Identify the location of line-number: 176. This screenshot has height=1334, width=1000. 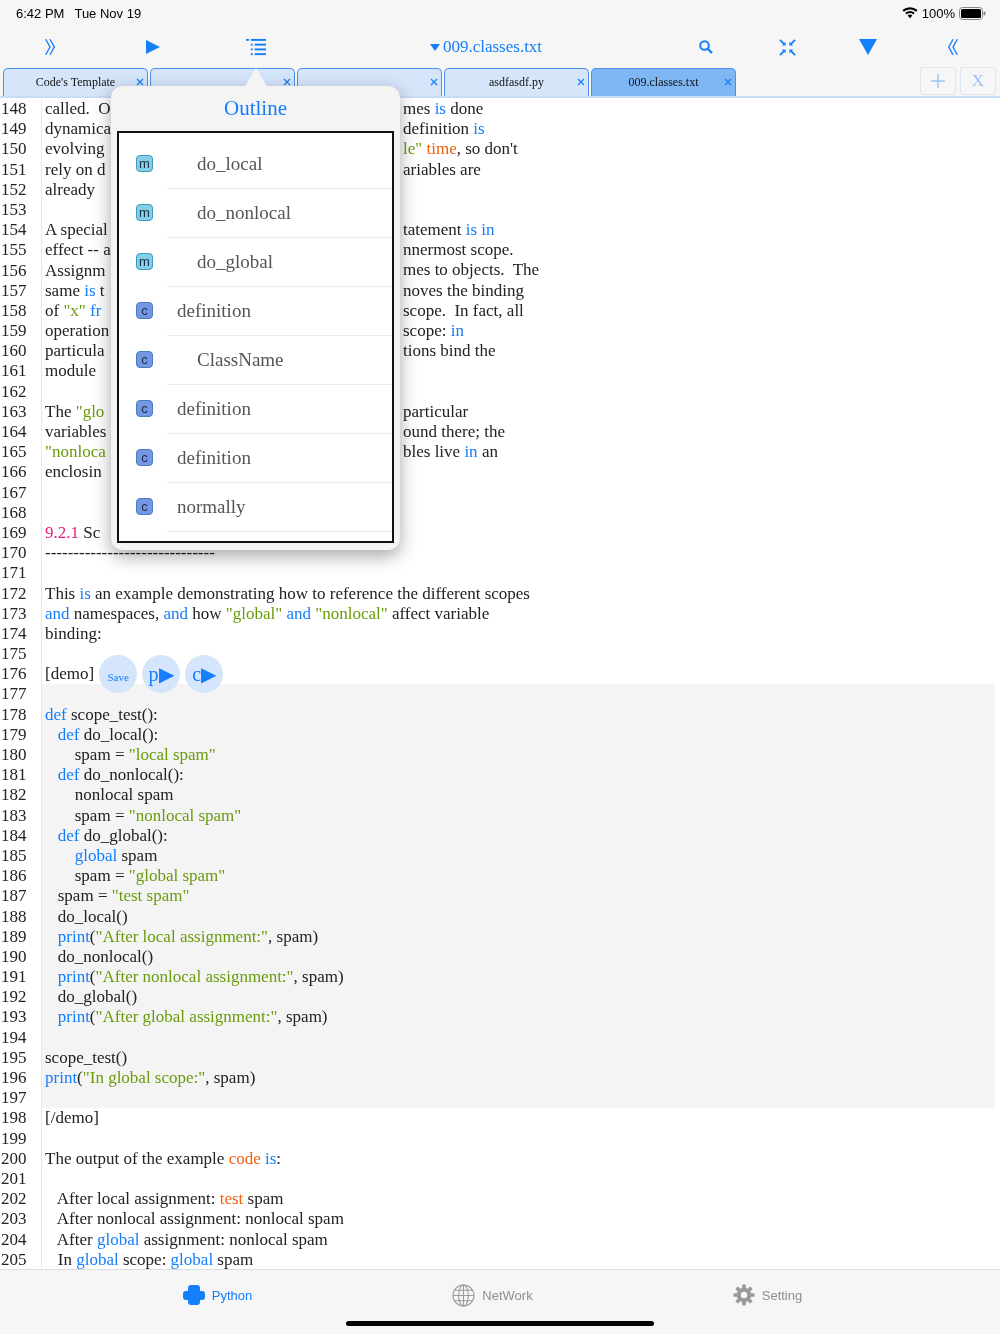
(21, 674).